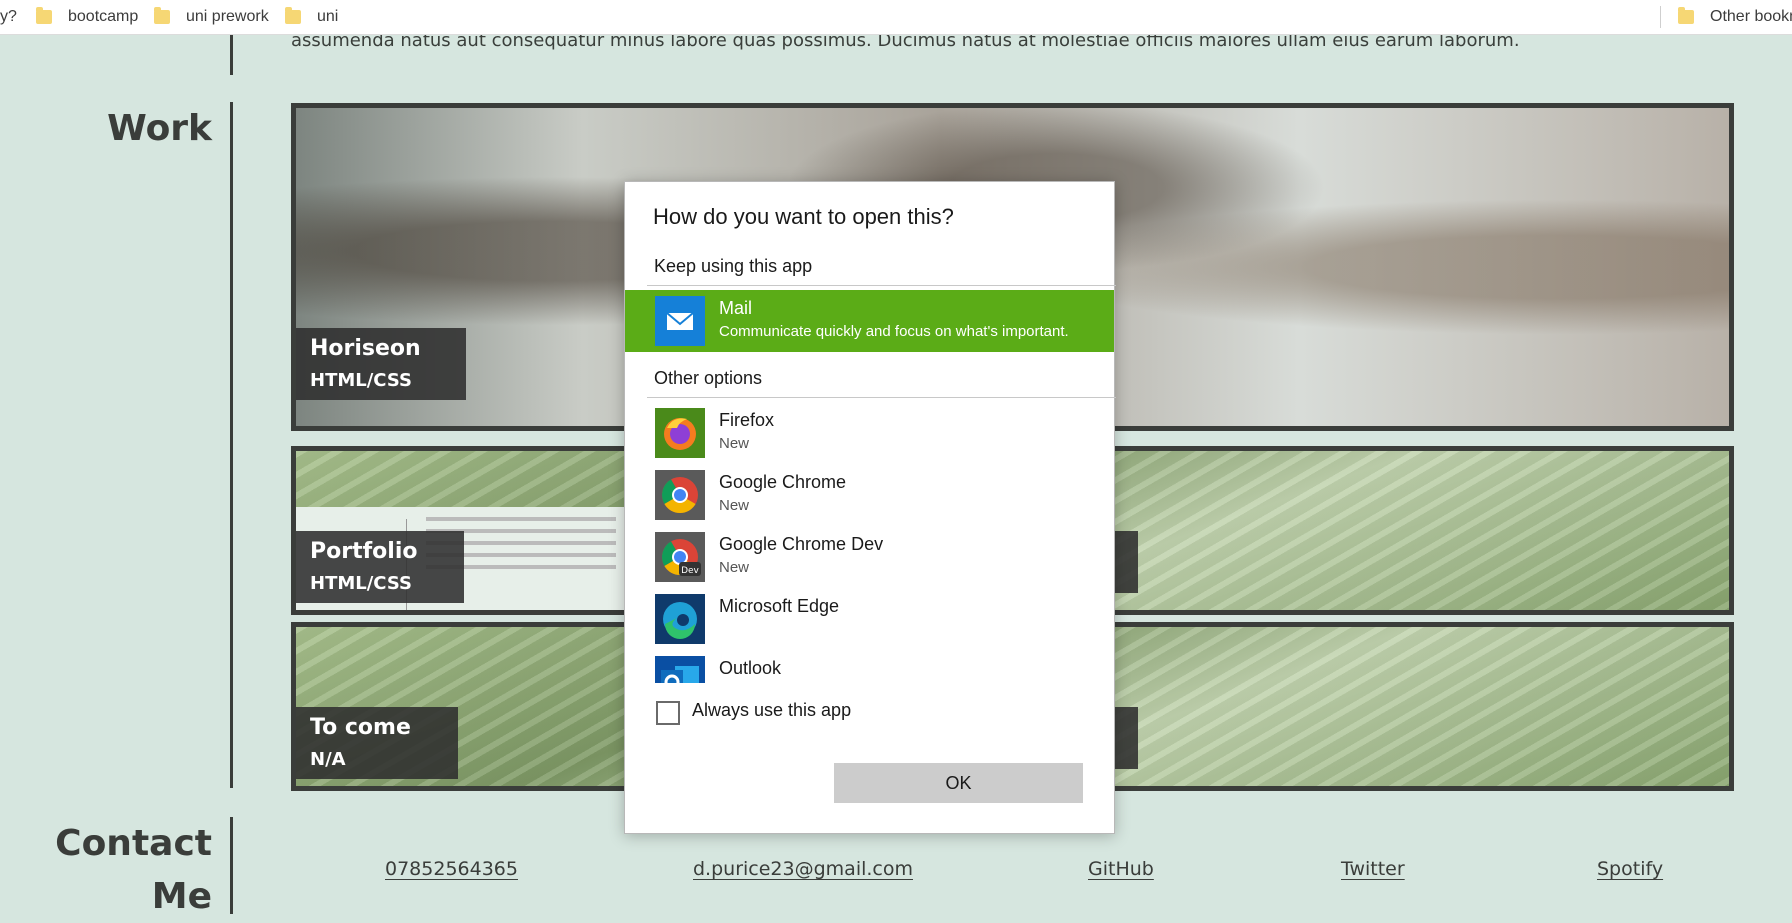 The image size is (1792, 923). I want to click on bookmark-label: bootcamp, so click(103, 16).